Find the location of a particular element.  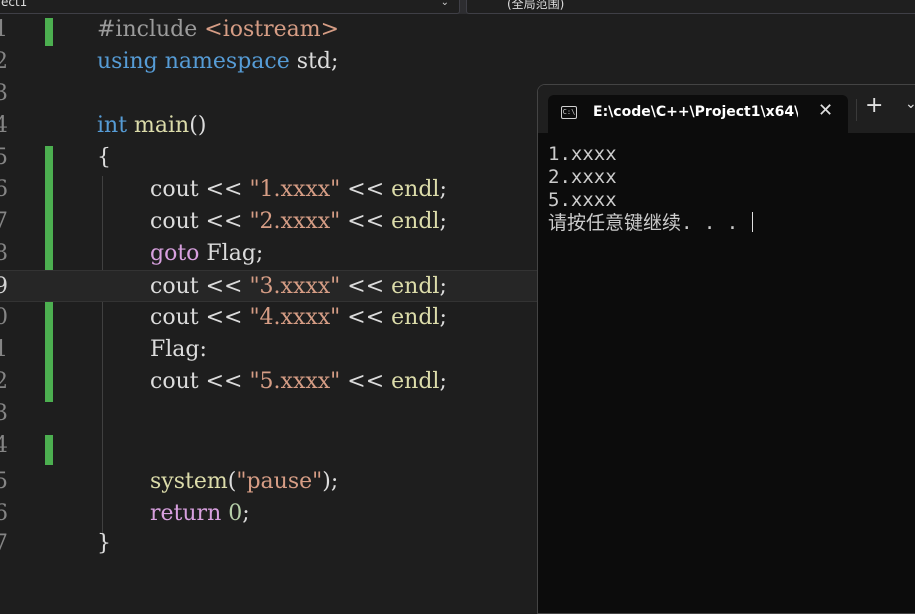

identifier: Flag; is located at coordinates (231, 253).